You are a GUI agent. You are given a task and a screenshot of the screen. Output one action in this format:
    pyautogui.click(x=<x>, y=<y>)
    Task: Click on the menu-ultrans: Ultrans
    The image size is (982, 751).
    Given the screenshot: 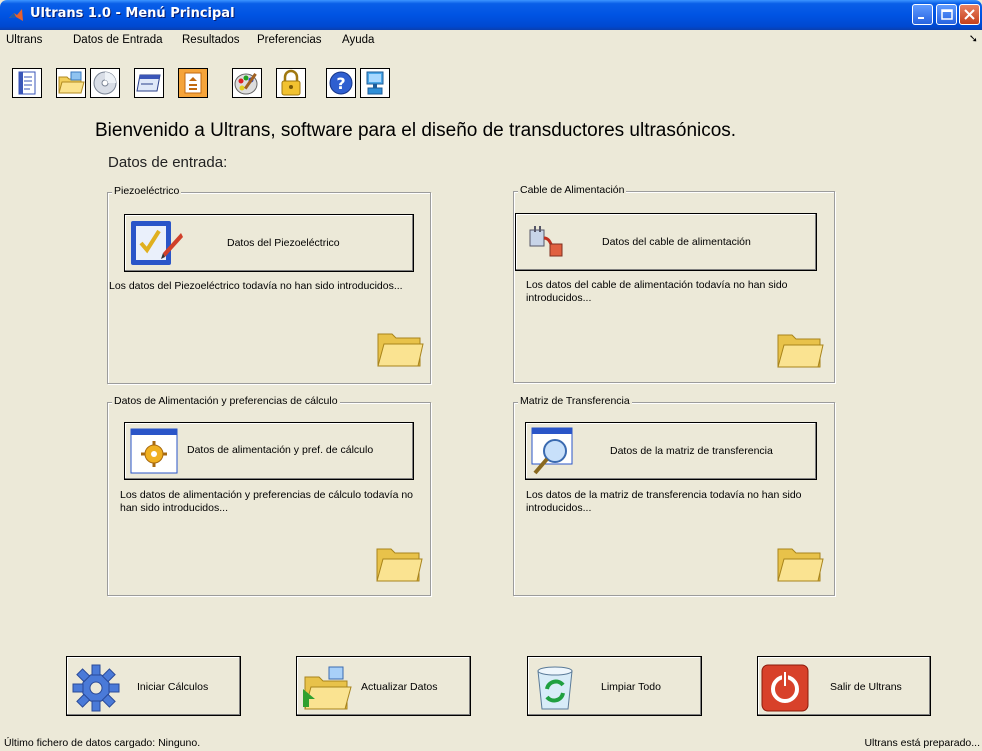 What is the action you would take?
    pyautogui.click(x=24, y=40)
    